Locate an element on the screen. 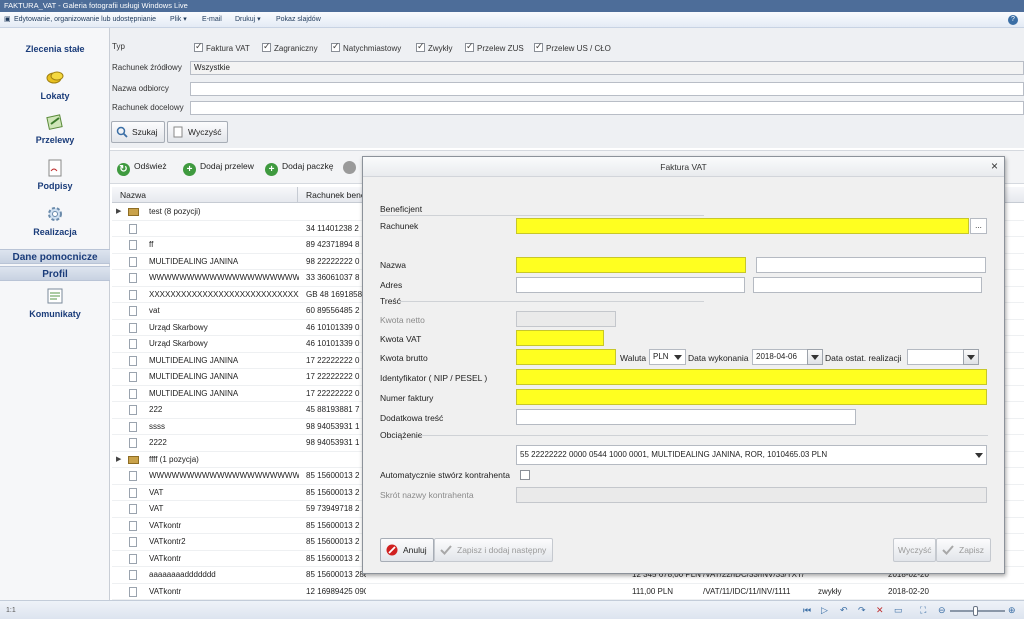 The image size is (1024, 619). display-icon: ▭ is located at coordinates (898, 610).